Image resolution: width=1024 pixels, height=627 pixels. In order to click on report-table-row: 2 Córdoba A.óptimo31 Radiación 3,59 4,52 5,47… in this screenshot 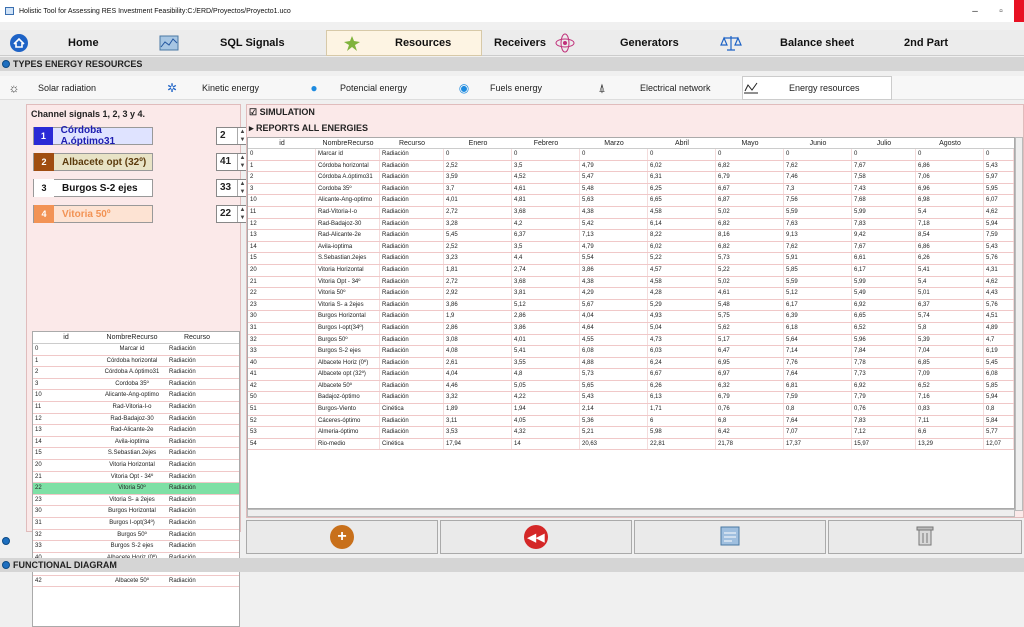, I will do `click(631, 178)`.